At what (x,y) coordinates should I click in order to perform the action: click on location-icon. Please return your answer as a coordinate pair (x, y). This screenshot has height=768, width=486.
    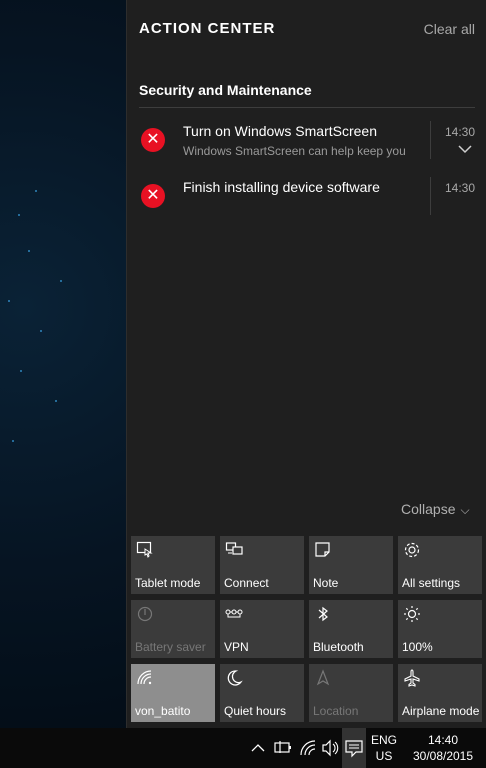
    Looking at the image, I should click on (323, 678).